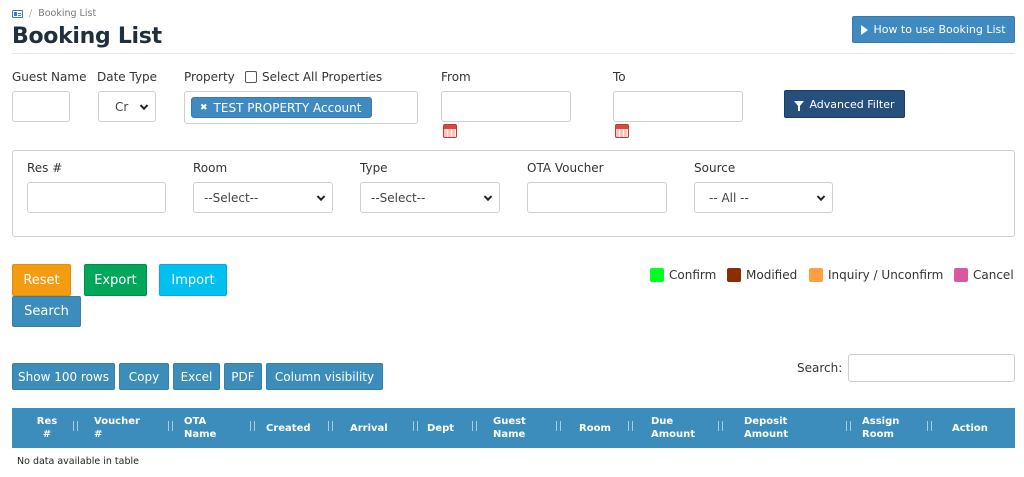  I want to click on excel-button: Excel, so click(196, 376).